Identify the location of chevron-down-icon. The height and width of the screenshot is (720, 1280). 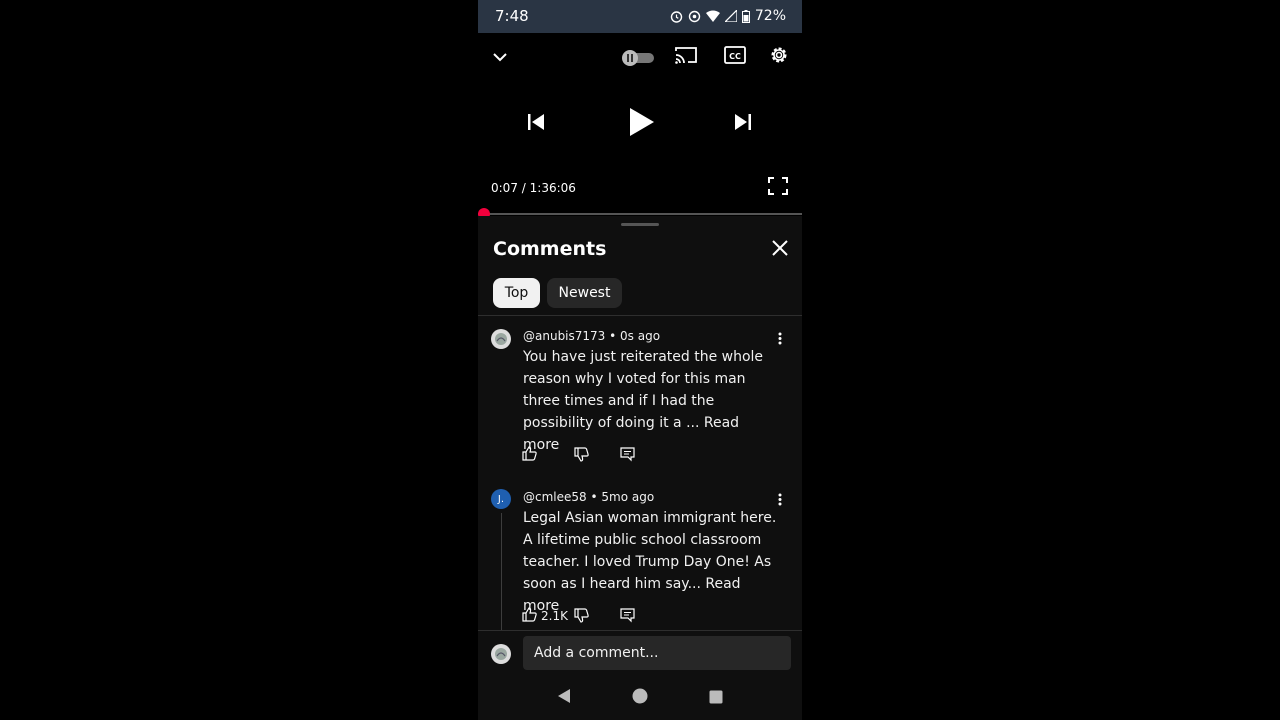
(500, 56).